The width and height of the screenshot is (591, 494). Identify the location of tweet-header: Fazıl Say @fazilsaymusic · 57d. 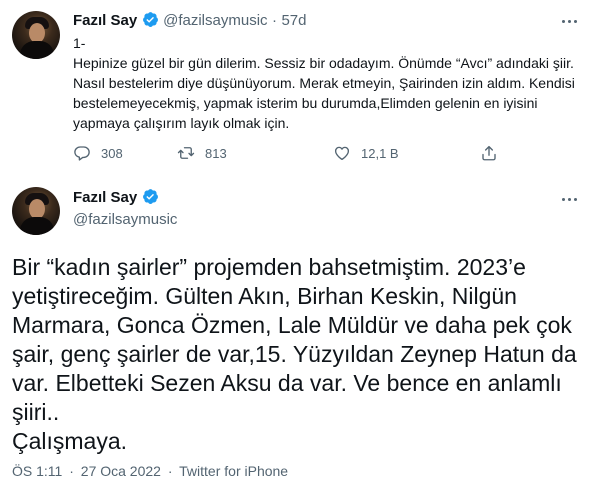
(189, 20).